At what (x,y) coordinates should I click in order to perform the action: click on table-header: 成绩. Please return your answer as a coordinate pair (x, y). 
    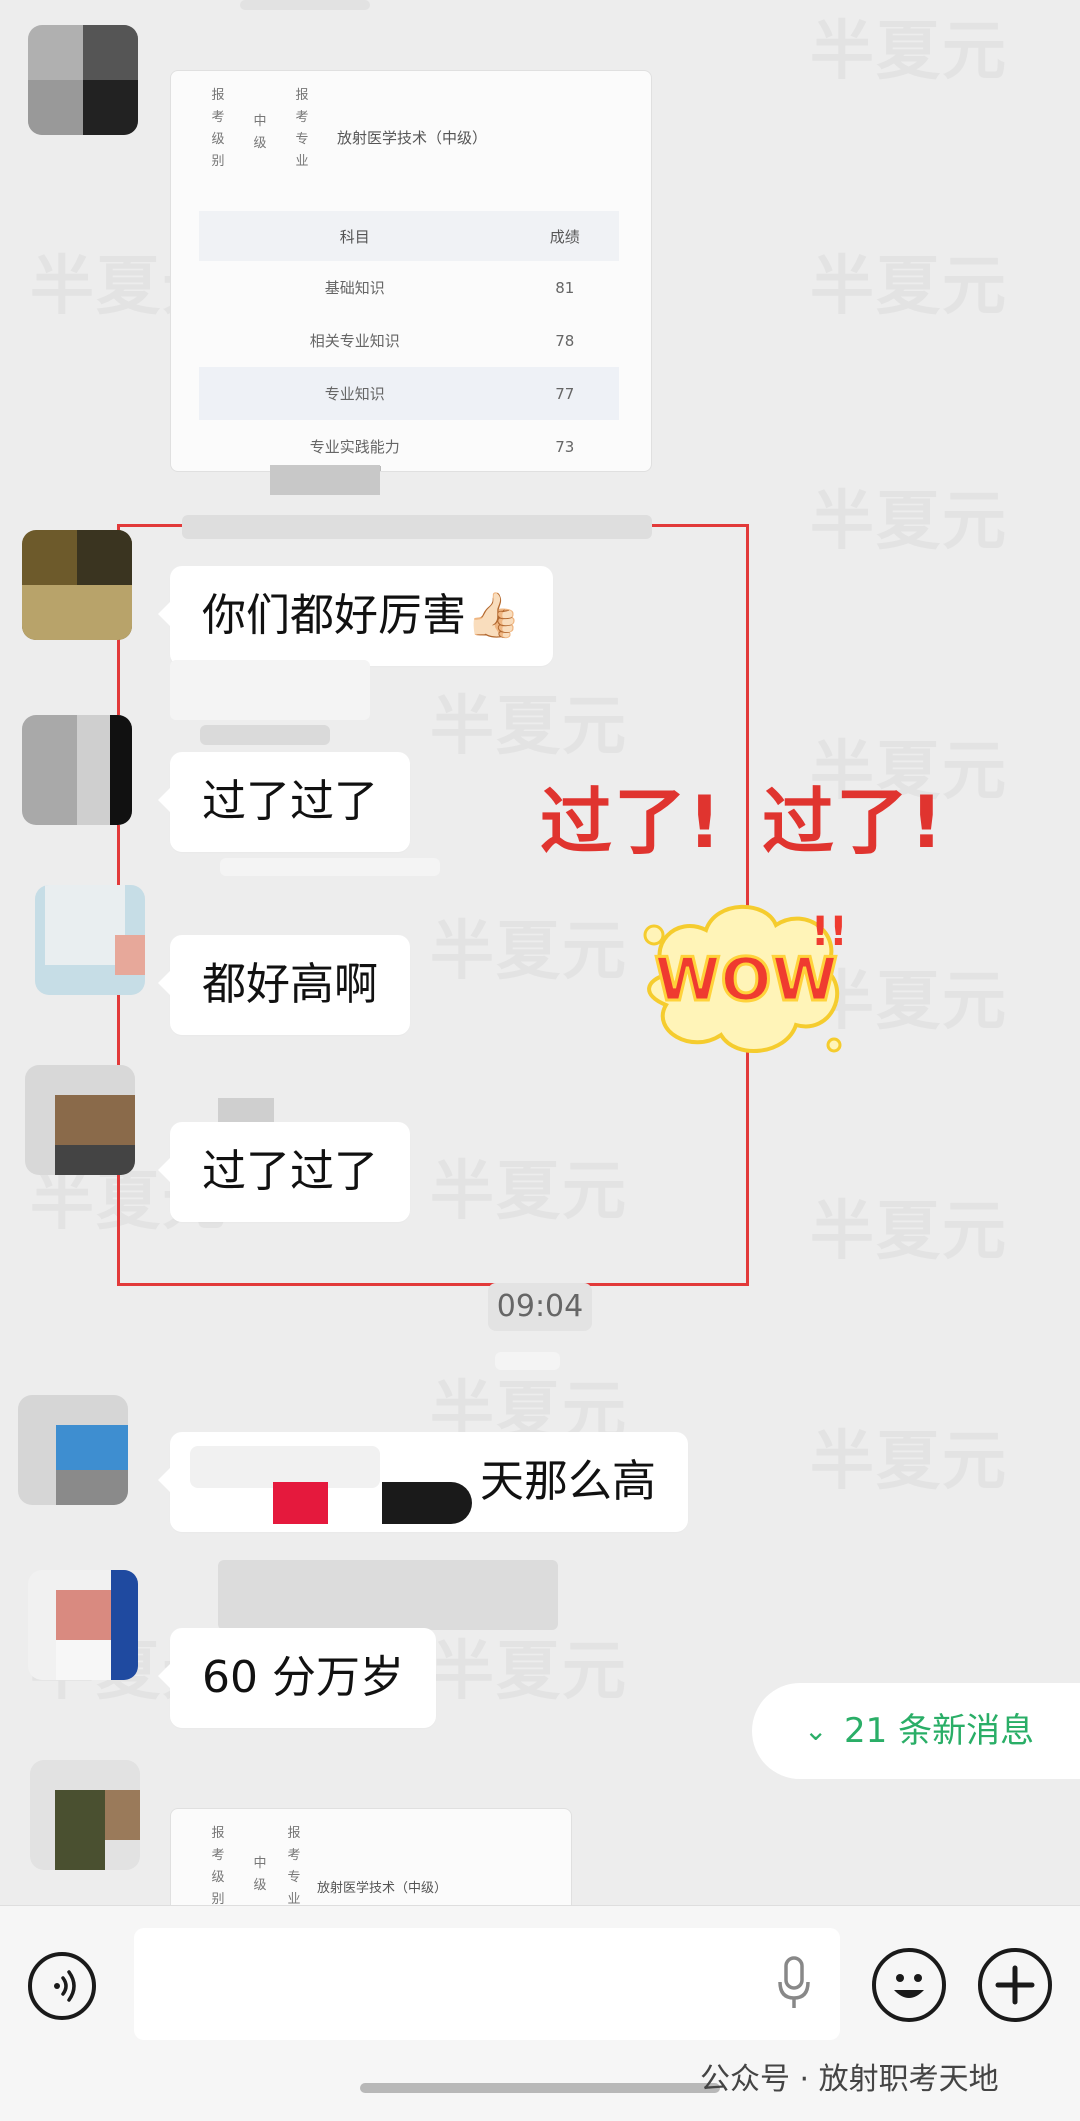
    Looking at the image, I should click on (564, 236).